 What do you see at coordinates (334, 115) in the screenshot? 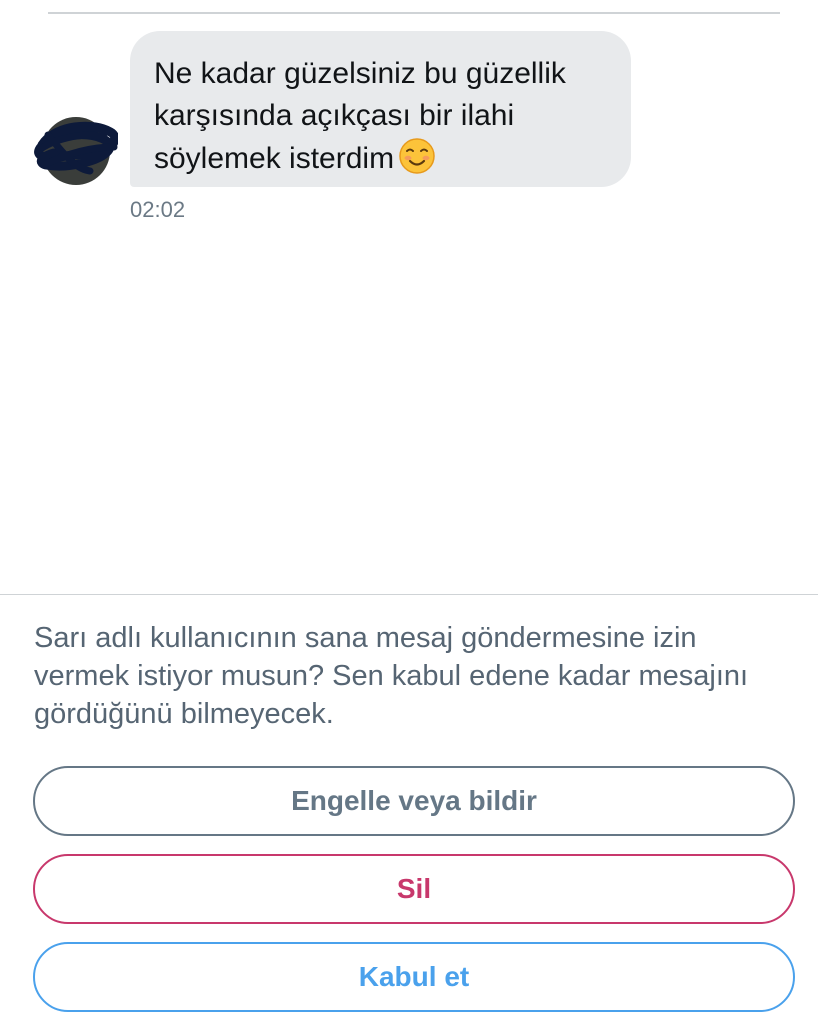
I see `message-line: karşısında açıkçası bir ilahi` at bounding box center [334, 115].